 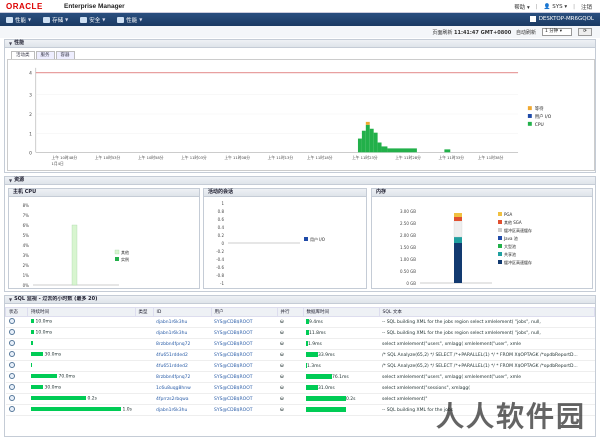 I want to click on svg-text: 上午 11时23分, so click(x=365, y=157).